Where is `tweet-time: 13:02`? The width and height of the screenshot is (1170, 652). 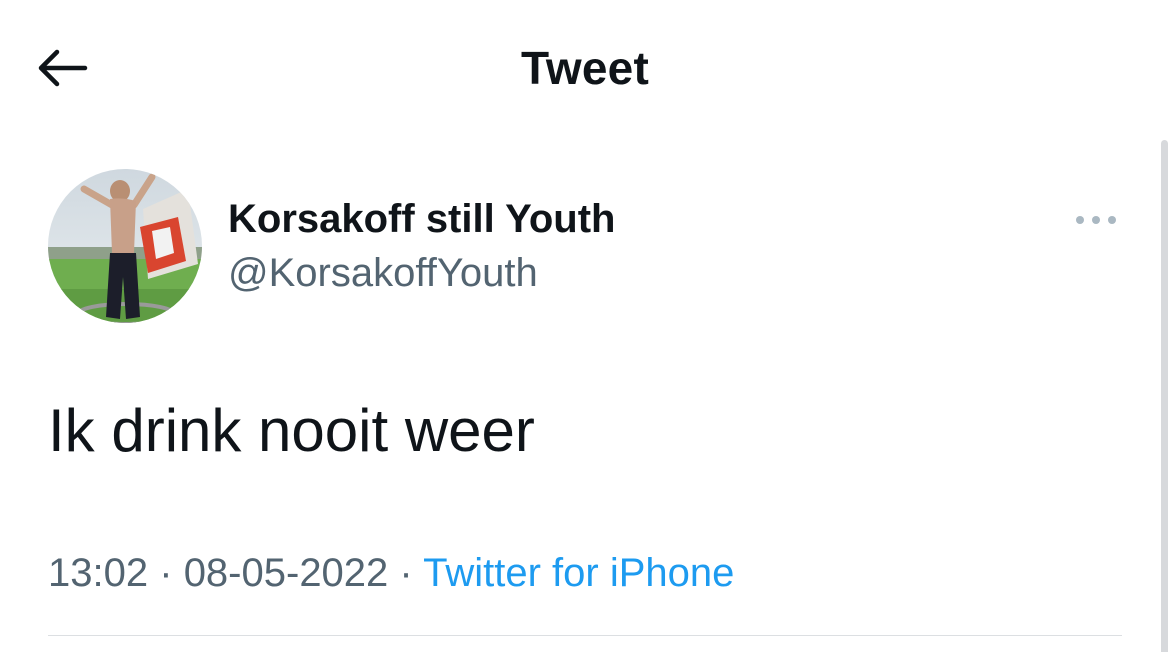
tweet-time: 13:02 is located at coordinates (98, 573).